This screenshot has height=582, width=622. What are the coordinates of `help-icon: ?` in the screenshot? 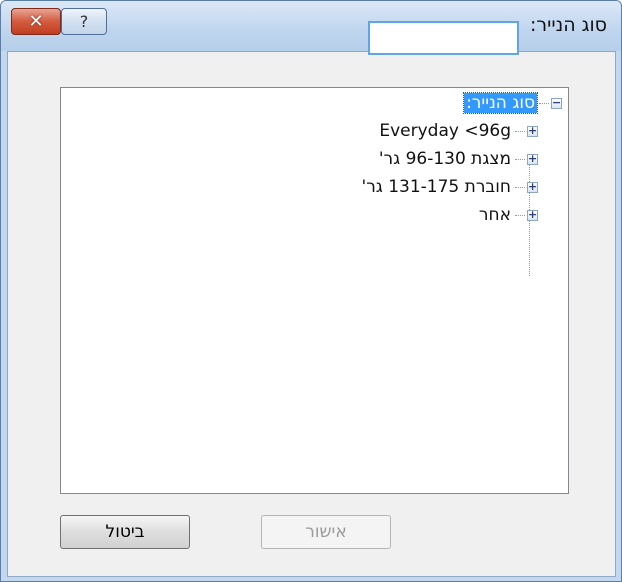 It's located at (84, 21).